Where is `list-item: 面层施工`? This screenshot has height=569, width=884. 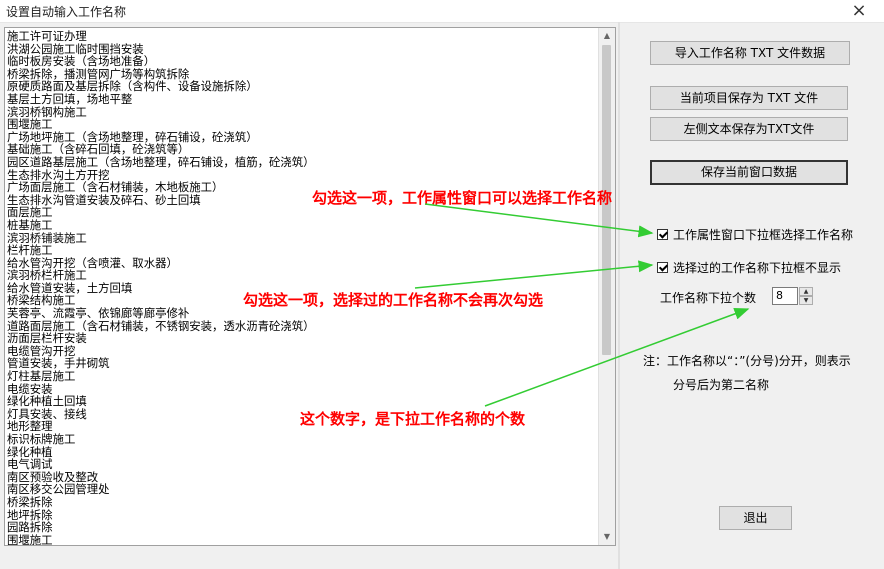 list-item: 面层施工 is located at coordinates (30, 212).